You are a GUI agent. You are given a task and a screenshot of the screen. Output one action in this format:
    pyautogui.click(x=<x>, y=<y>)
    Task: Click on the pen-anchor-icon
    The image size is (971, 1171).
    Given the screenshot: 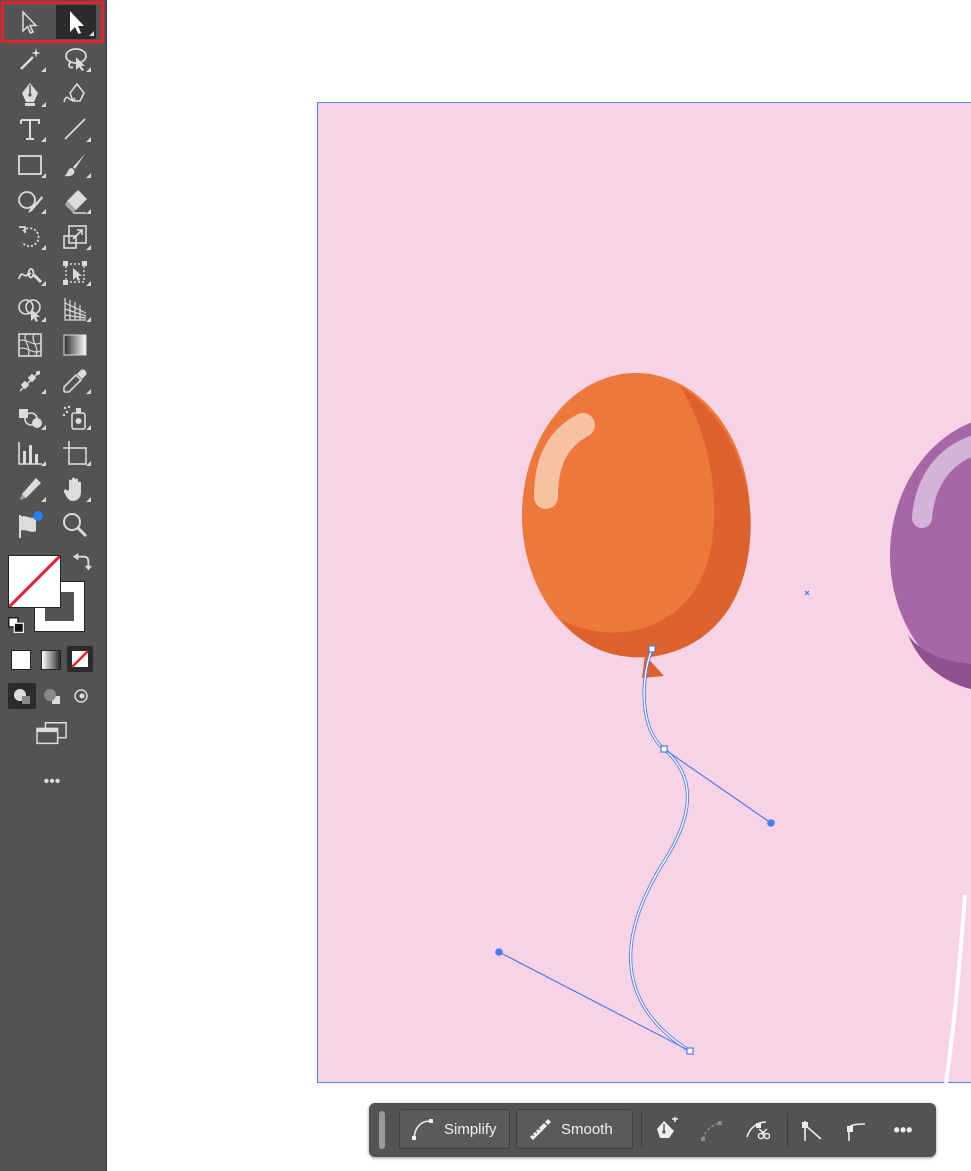 What is the action you would take?
    pyautogui.click(x=667, y=1130)
    